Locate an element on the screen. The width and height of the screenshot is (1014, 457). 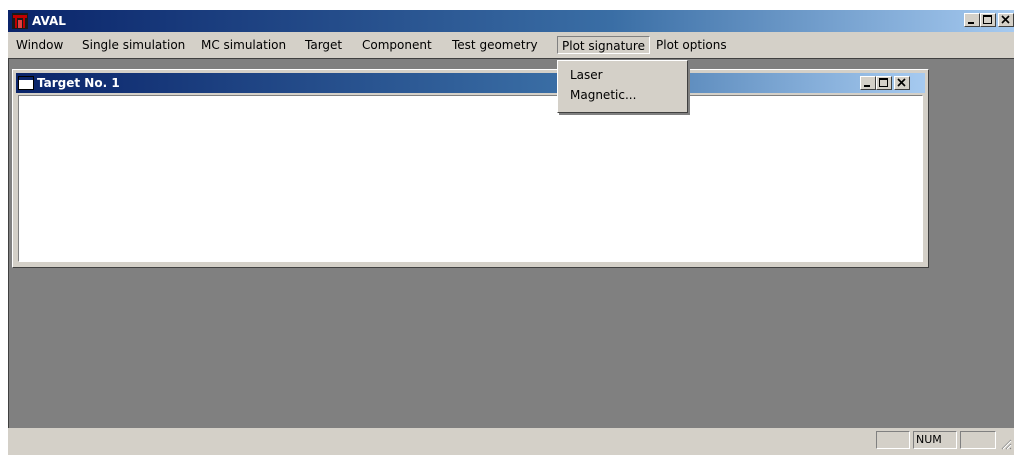
child-titlebar: Target No. 1 is located at coordinates (470, 83).